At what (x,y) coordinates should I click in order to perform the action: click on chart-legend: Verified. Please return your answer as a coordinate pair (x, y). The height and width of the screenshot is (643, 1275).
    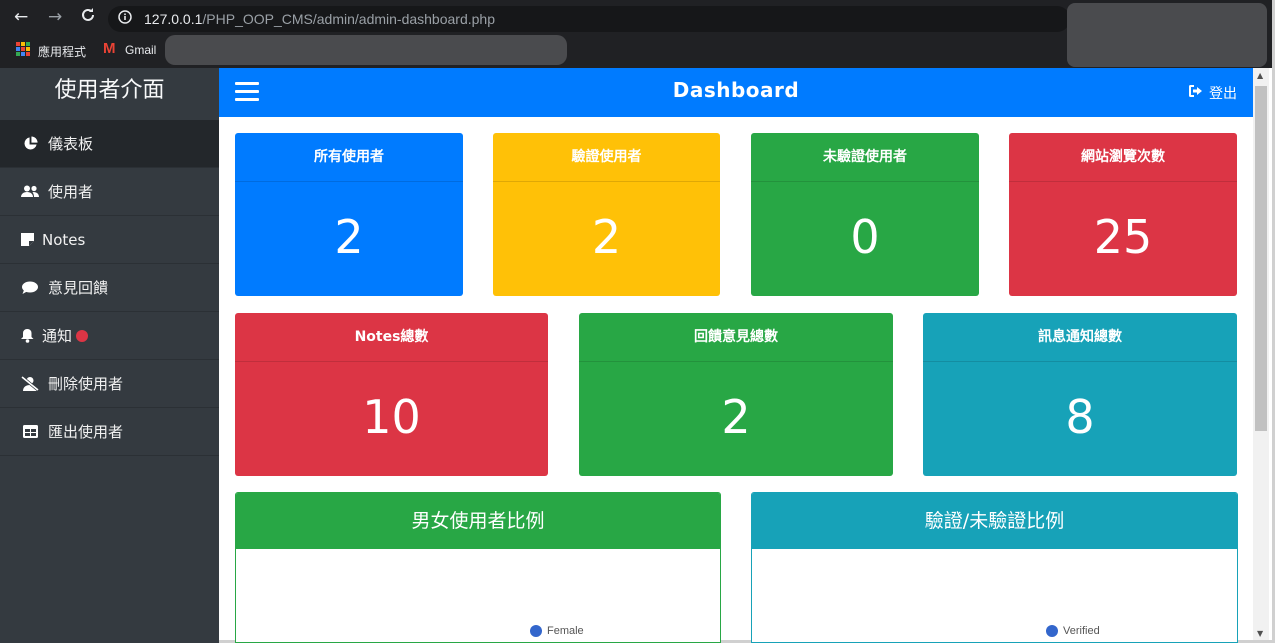
    Looking at the image, I should click on (1073, 631).